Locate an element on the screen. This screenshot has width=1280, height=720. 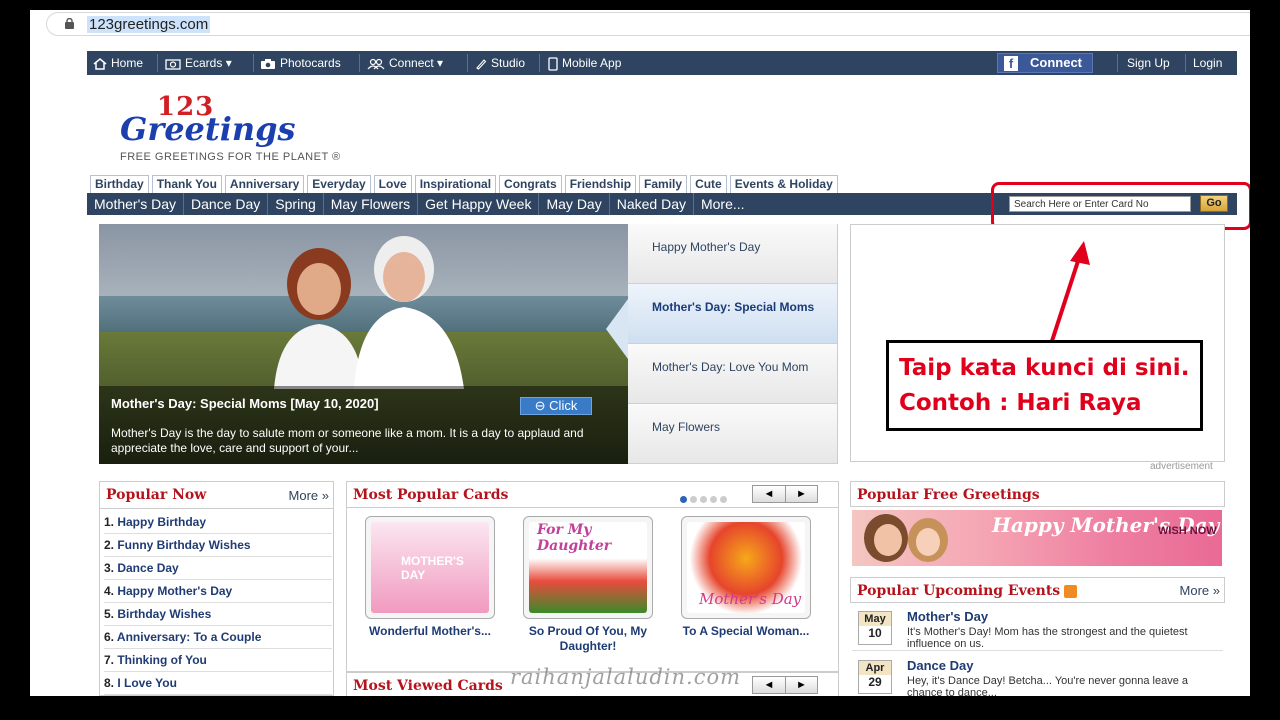
sign-up-link: Sign Up is located at coordinates (1148, 63).